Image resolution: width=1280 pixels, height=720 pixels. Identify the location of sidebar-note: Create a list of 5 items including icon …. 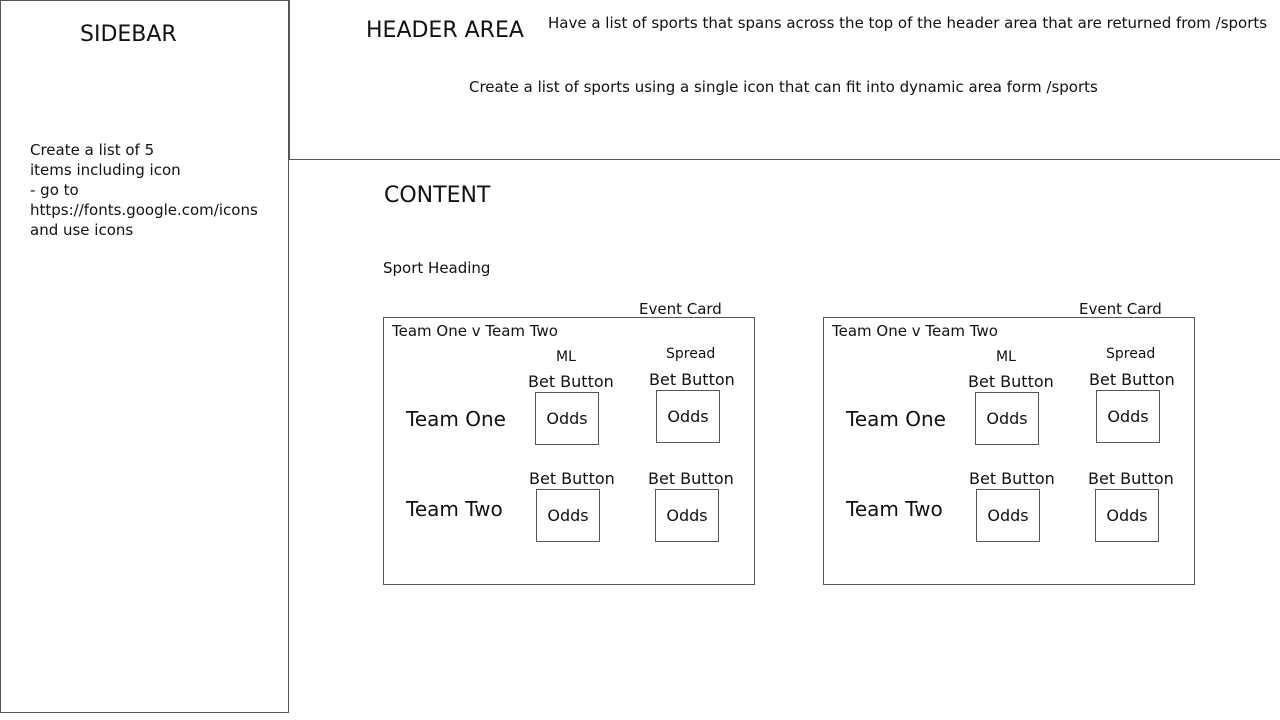
(144, 190).